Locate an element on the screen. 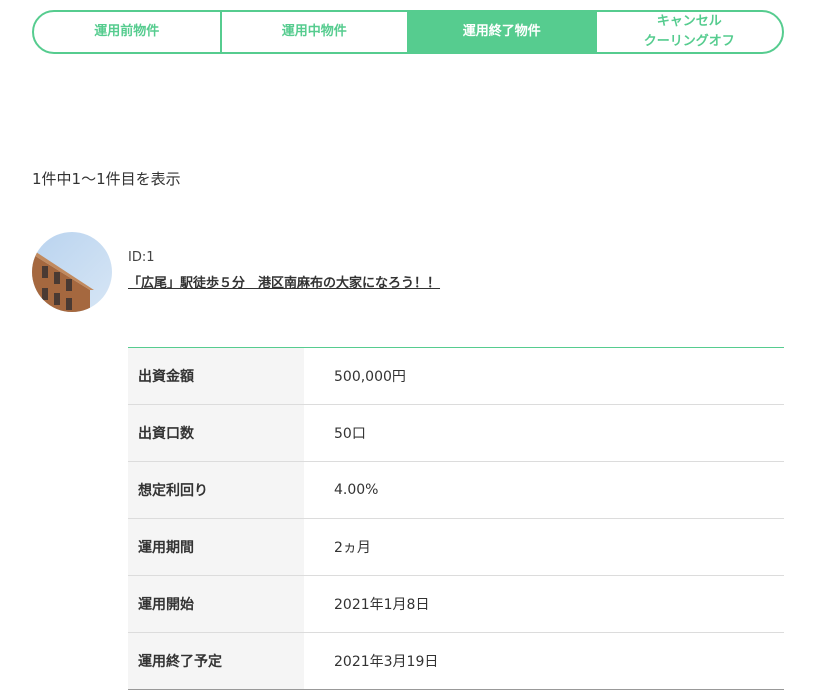 The width and height of the screenshot is (815, 698). detail-label: 運用開始 is located at coordinates (216, 604).